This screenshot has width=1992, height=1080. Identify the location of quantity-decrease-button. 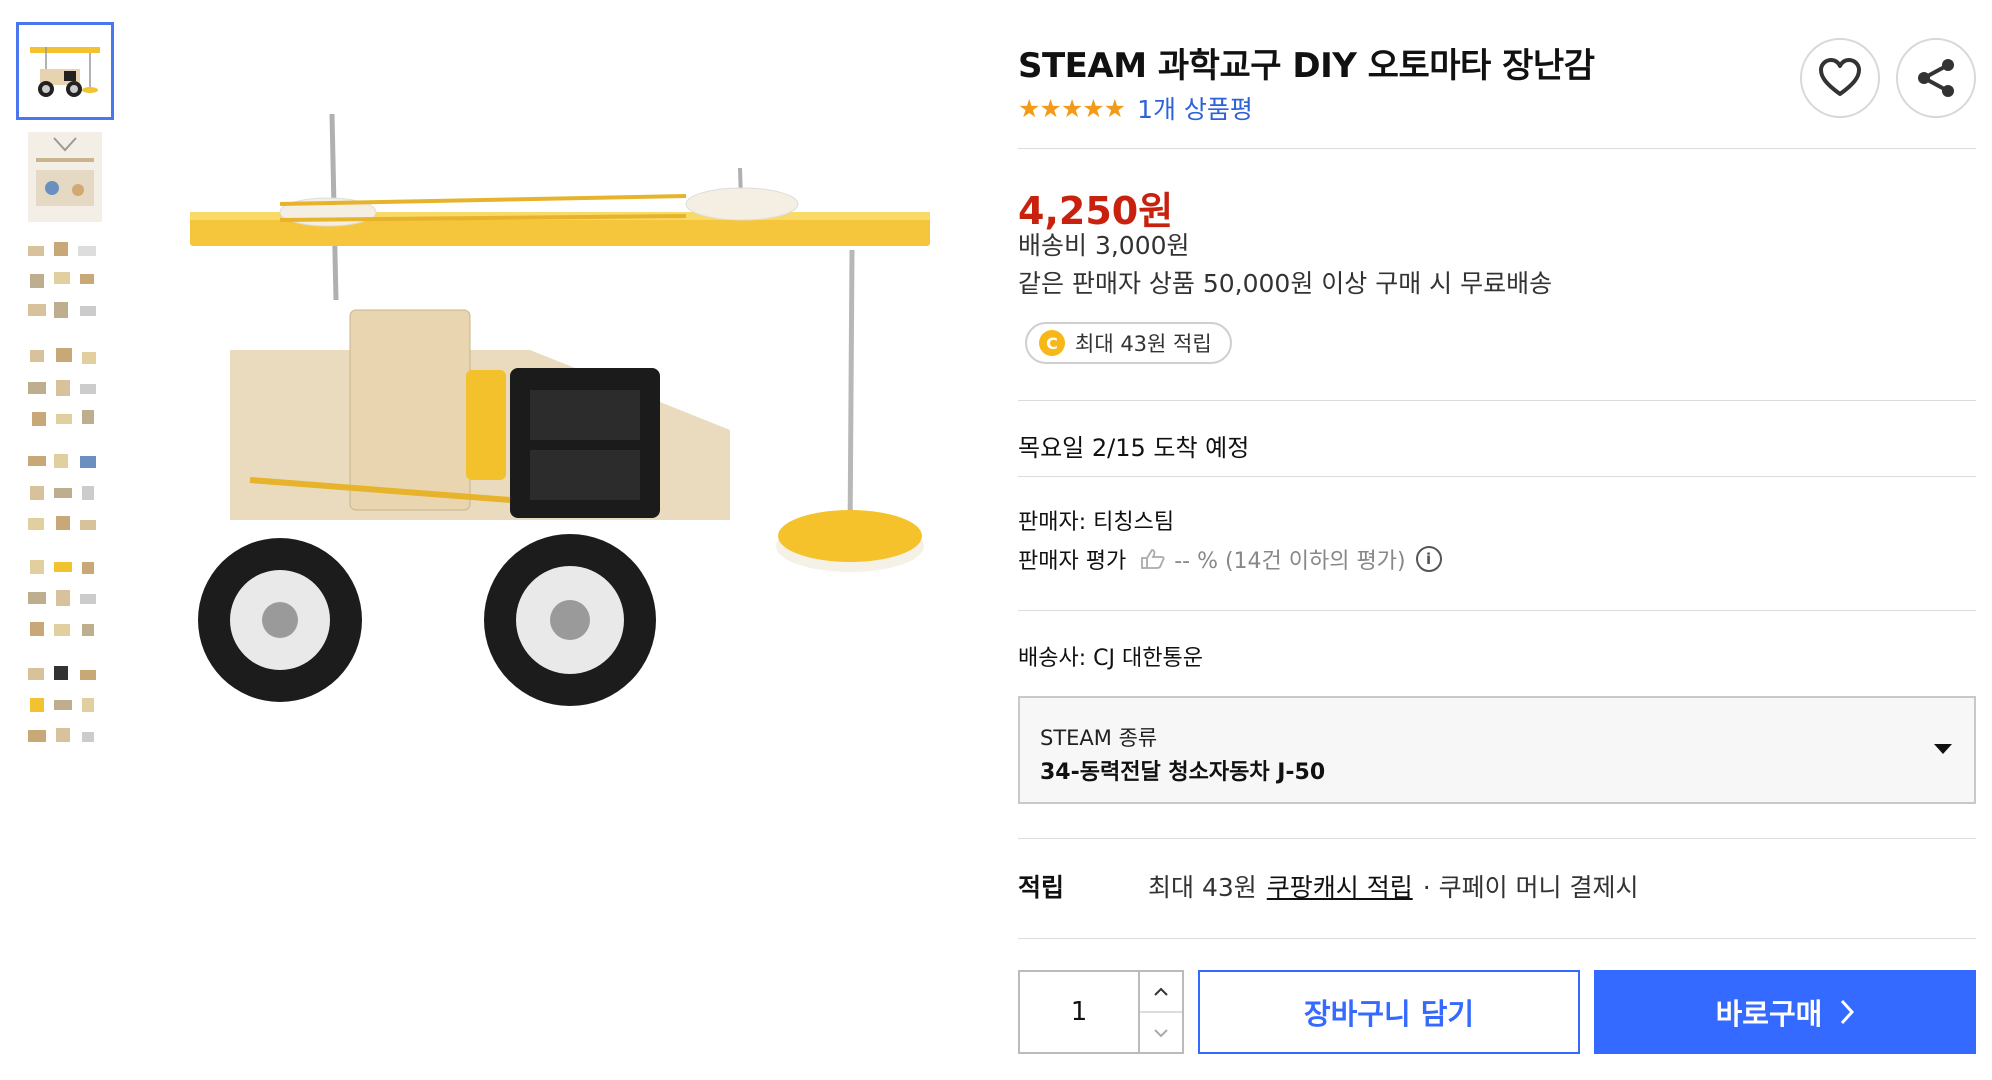
(1161, 1032).